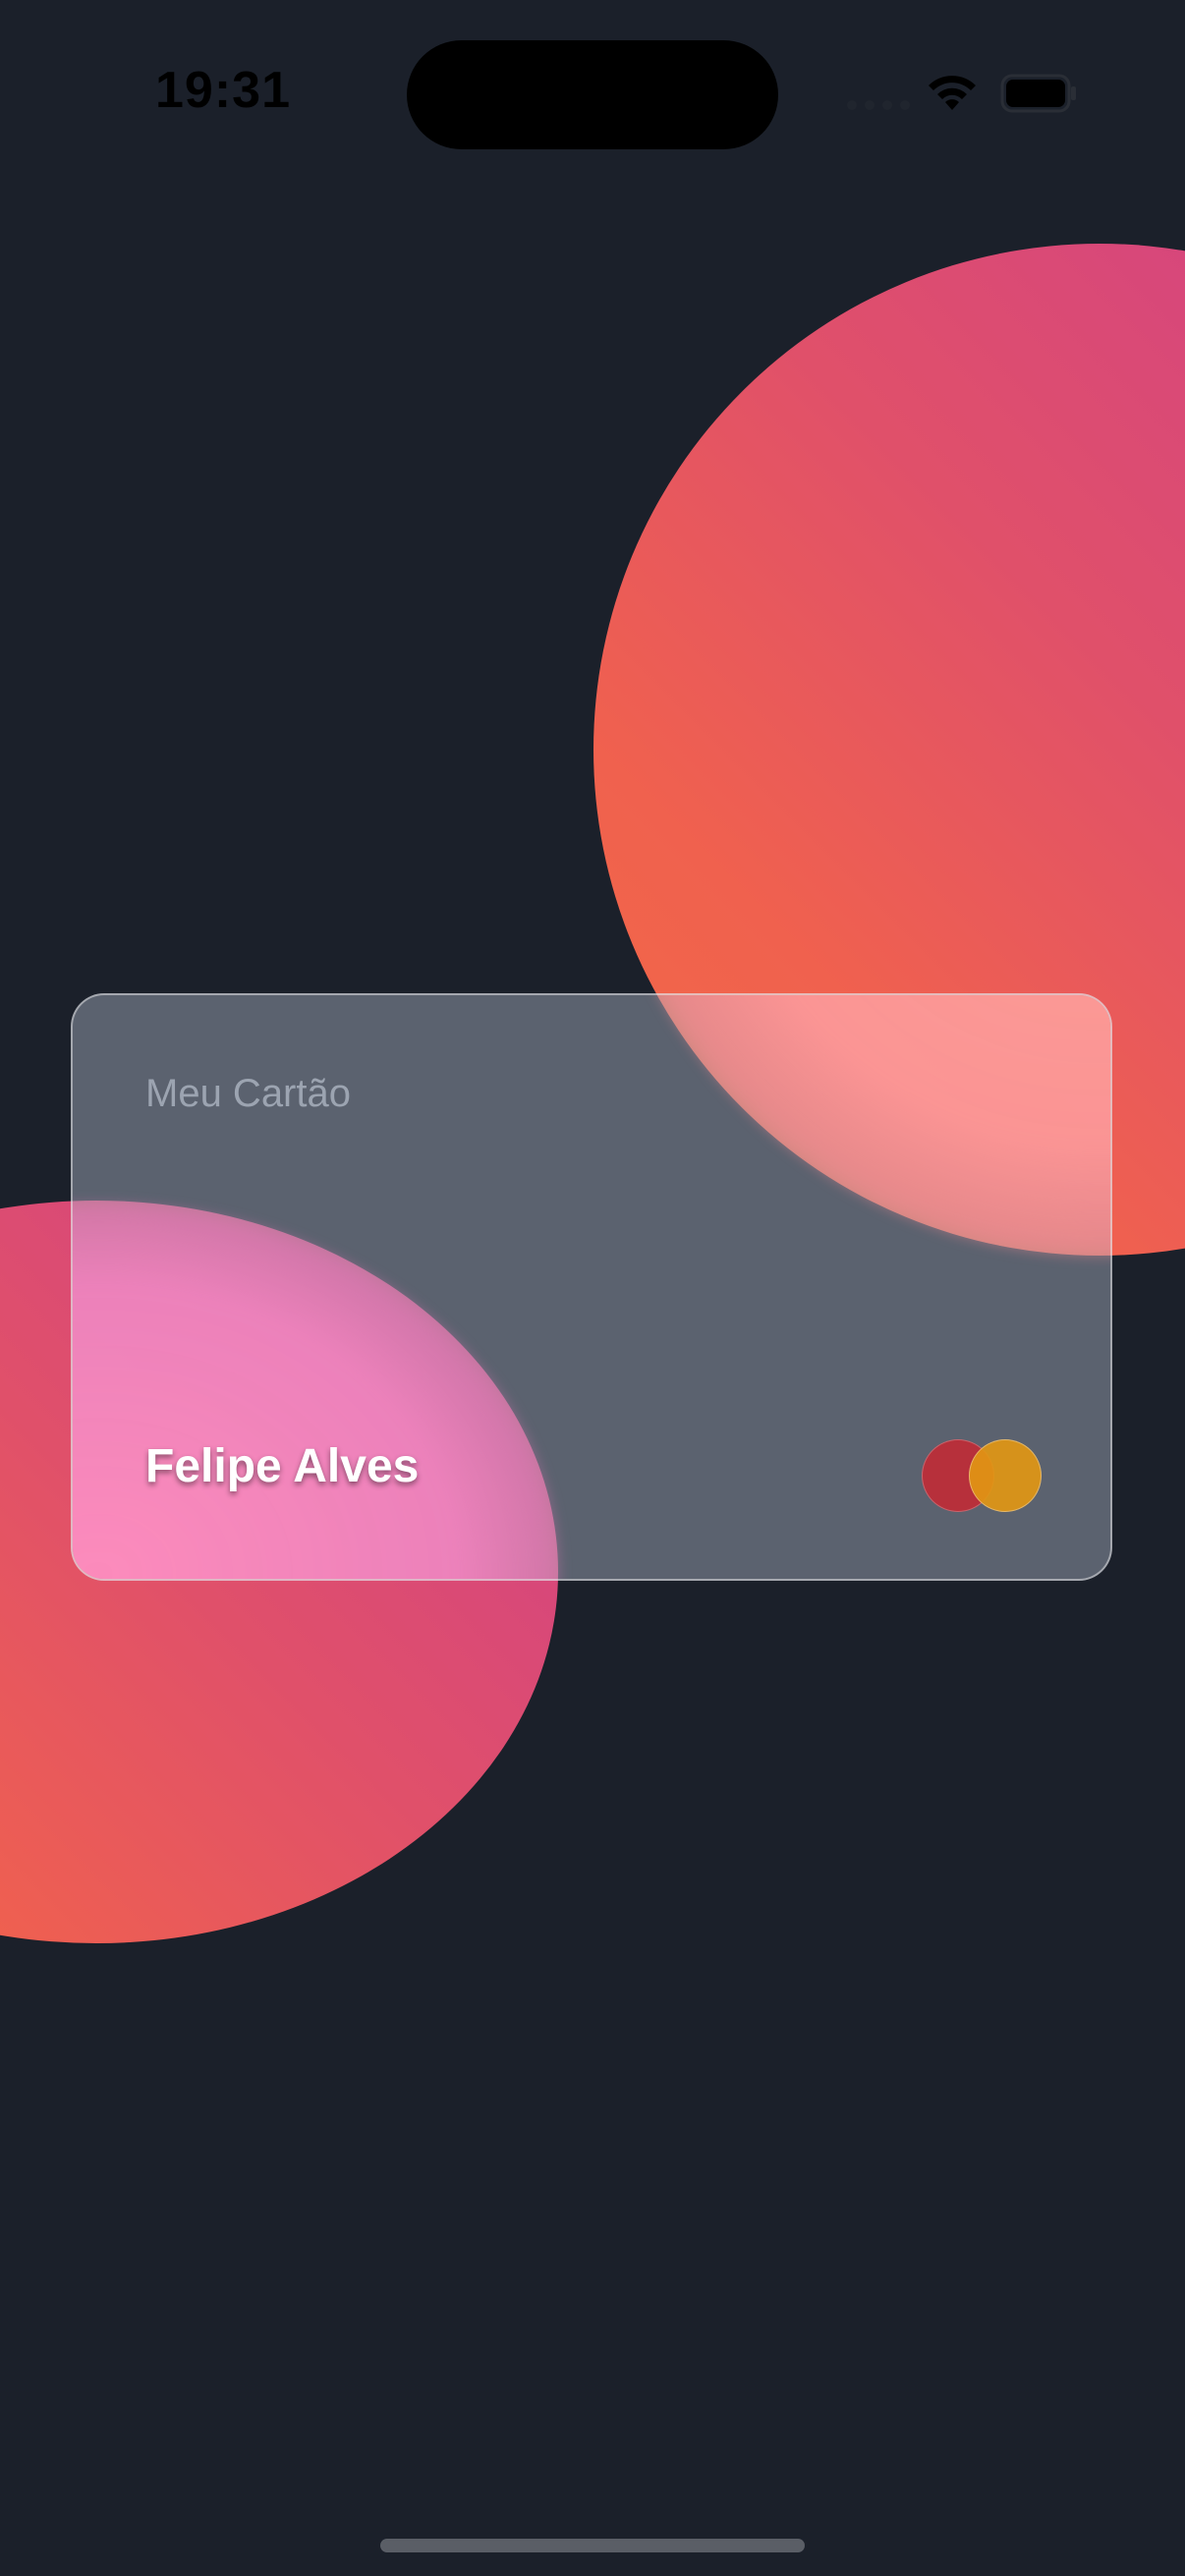  What do you see at coordinates (1038, 93) in the screenshot?
I see `battery-icon` at bounding box center [1038, 93].